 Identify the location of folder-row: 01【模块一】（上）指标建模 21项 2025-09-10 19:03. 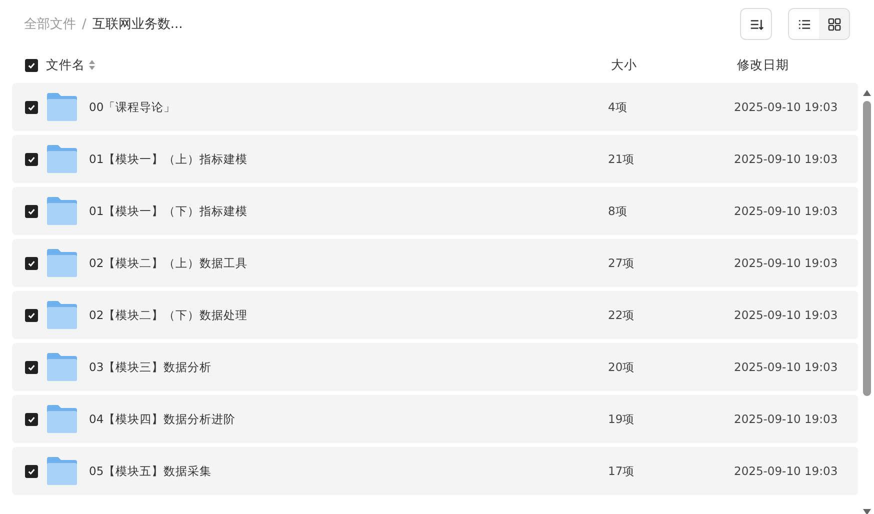
(435, 159).